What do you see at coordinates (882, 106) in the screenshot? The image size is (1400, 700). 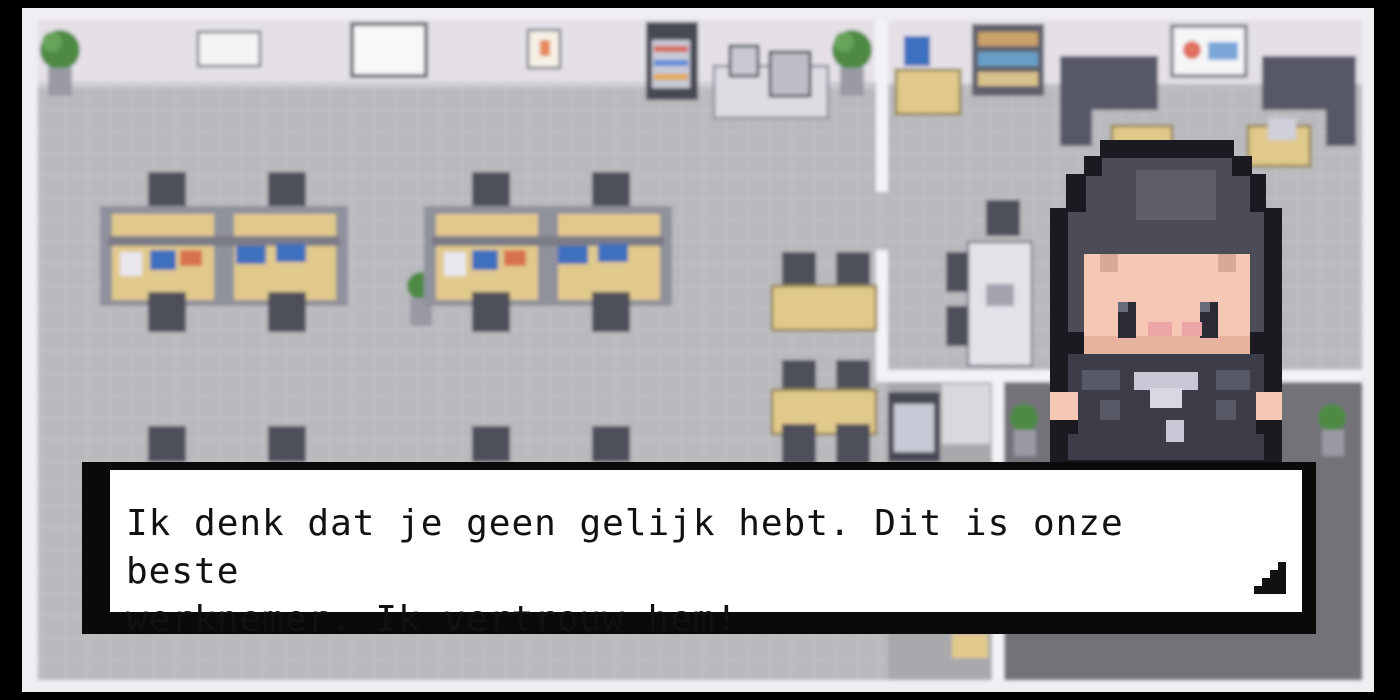 I see `partition-wall` at bounding box center [882, 106].